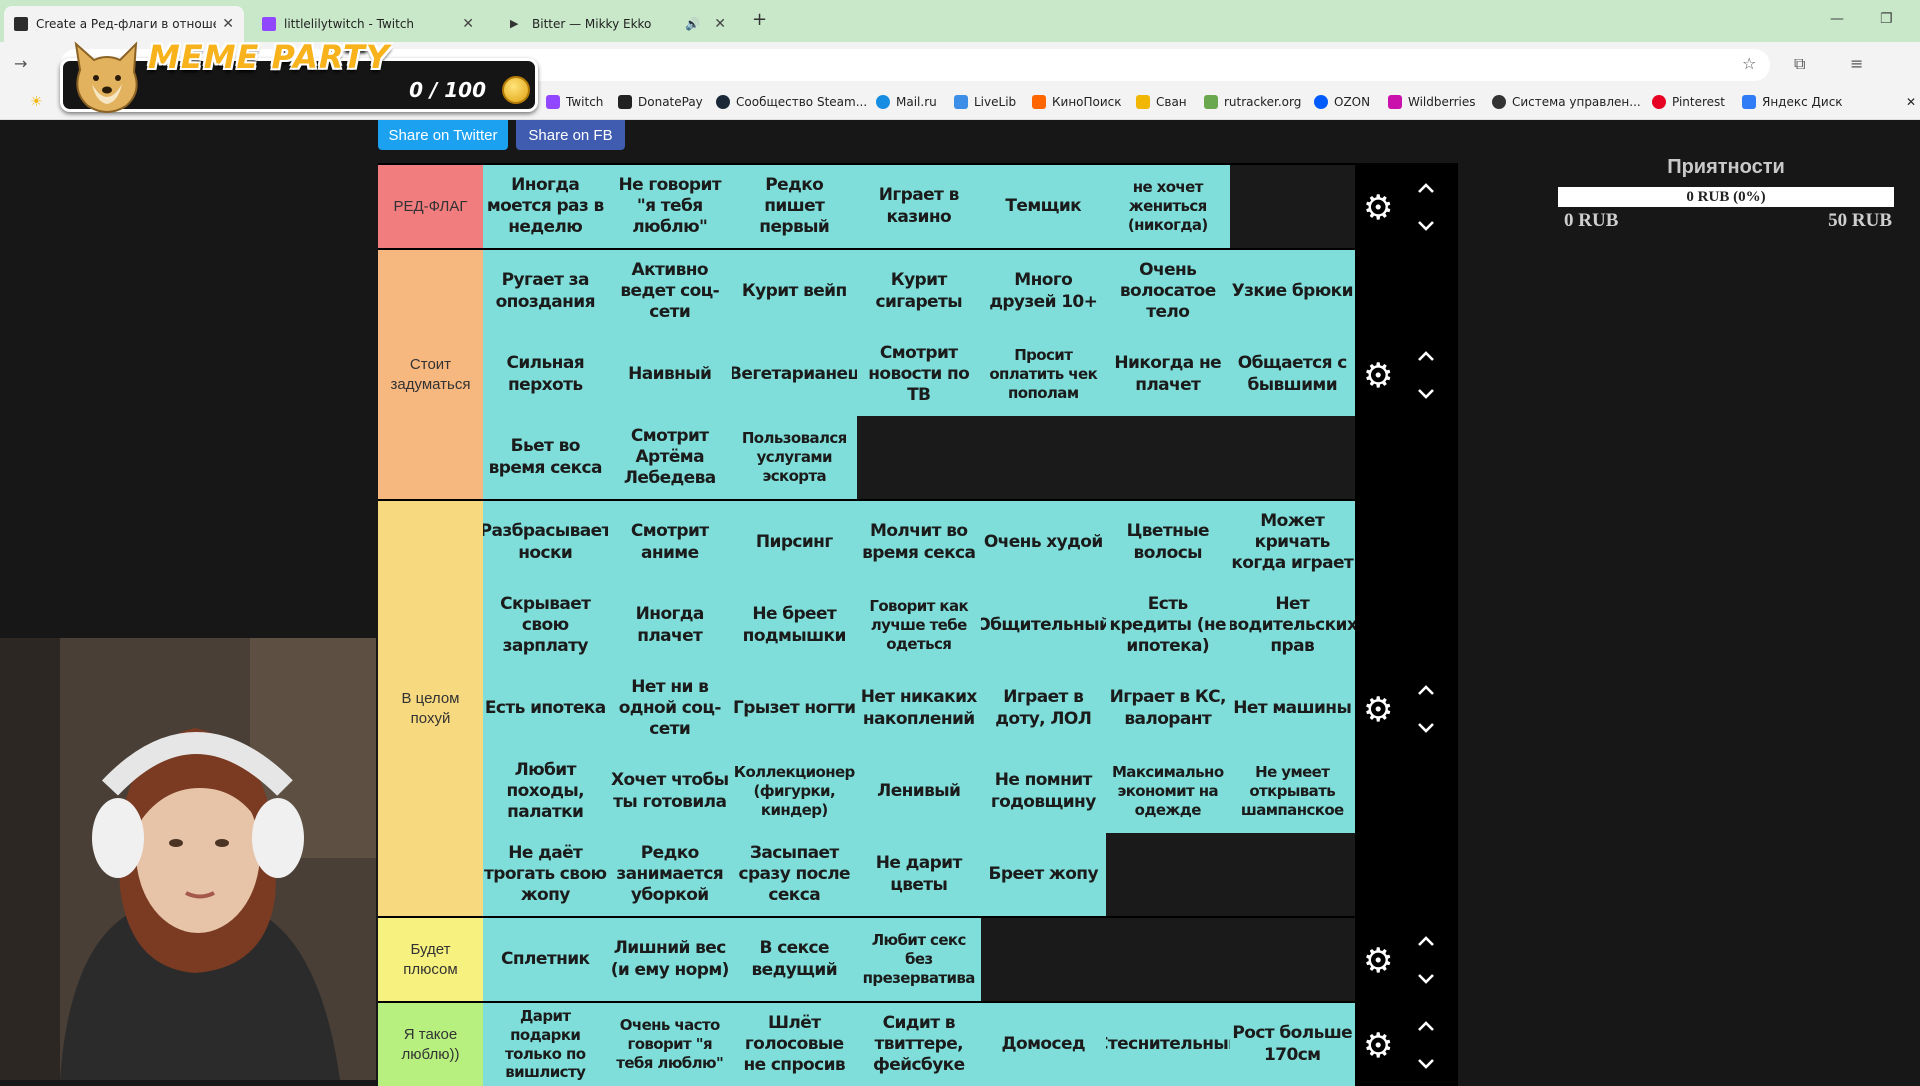  What do you see at coordinates (1252, 102) in the screenshot?
I see `bookmark-rutracker: rutracker.org` at bounding box center [1252, 102].